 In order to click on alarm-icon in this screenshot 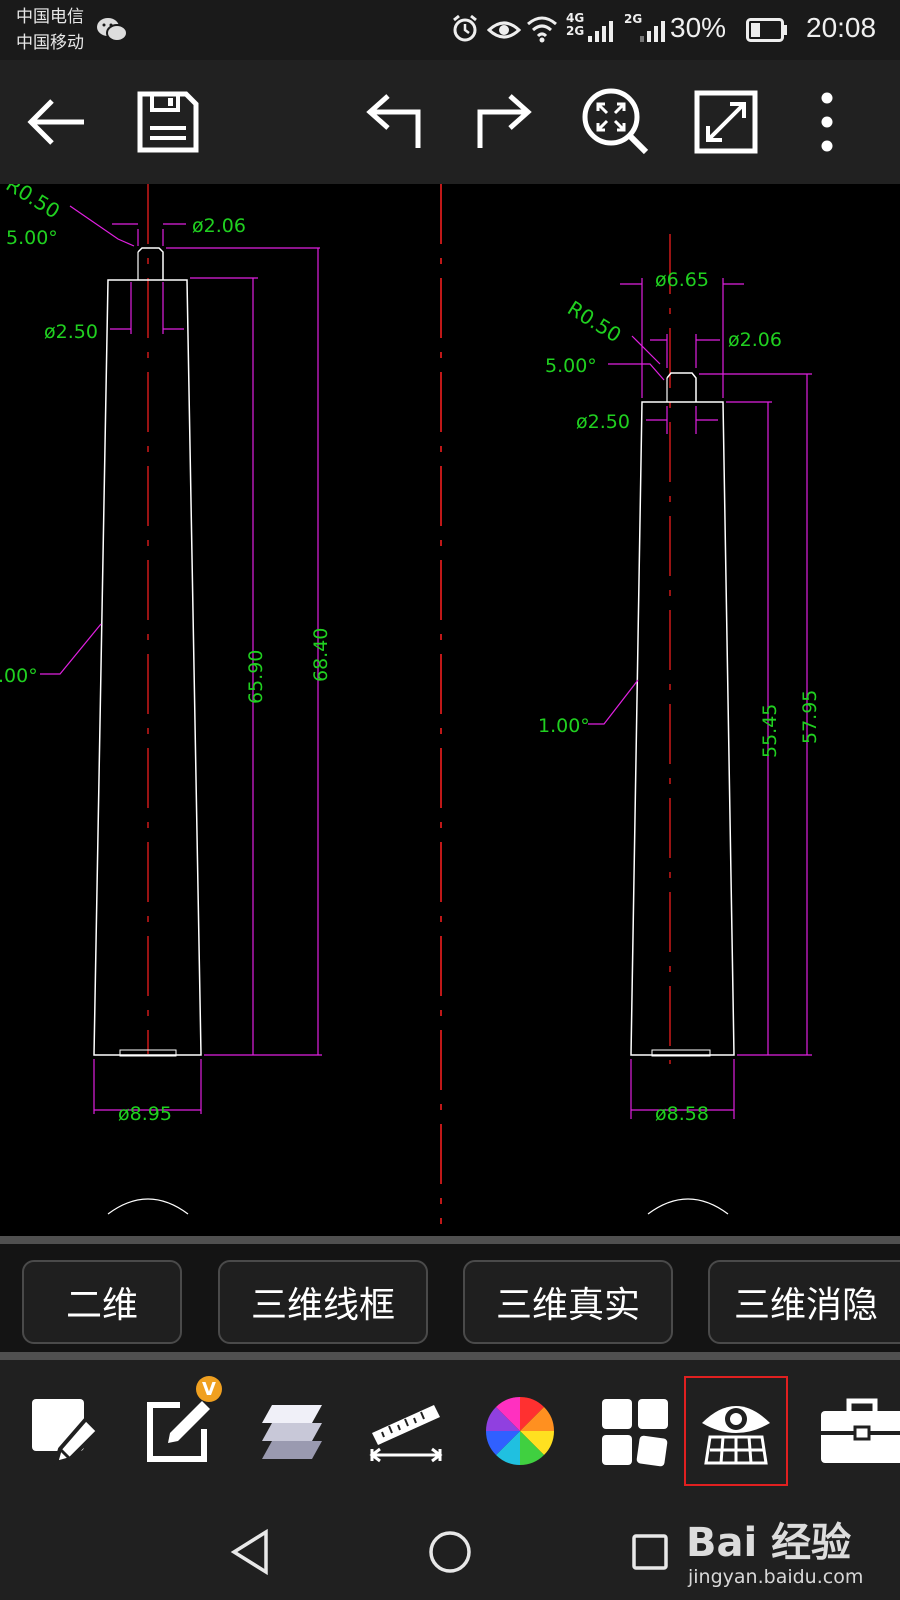, I will do `click(465, 31)`.